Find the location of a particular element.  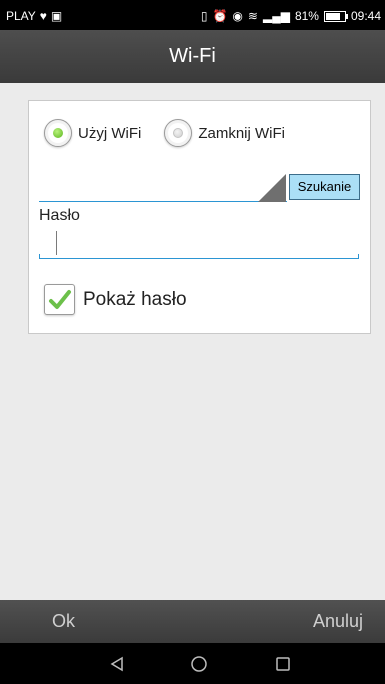

wifi-mode-radio-group: Użyj WiFi Zamknij WiFi is located at coordinates (164, 133).